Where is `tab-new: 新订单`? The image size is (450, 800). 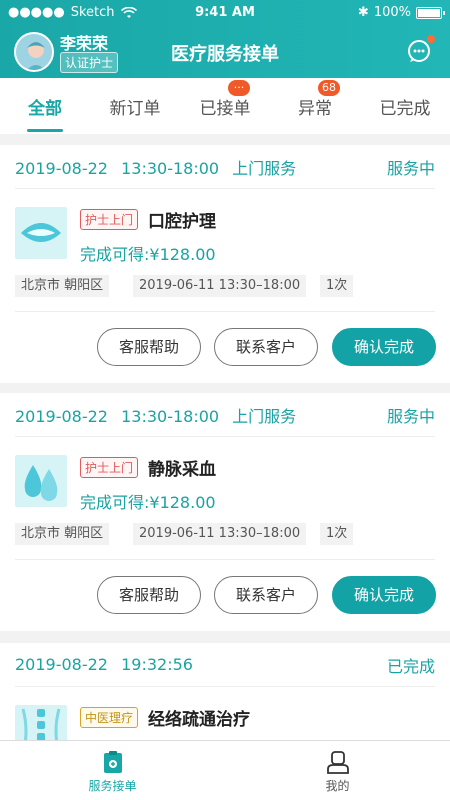 tab-new: 新订单 is located at coordinates (135, 106).